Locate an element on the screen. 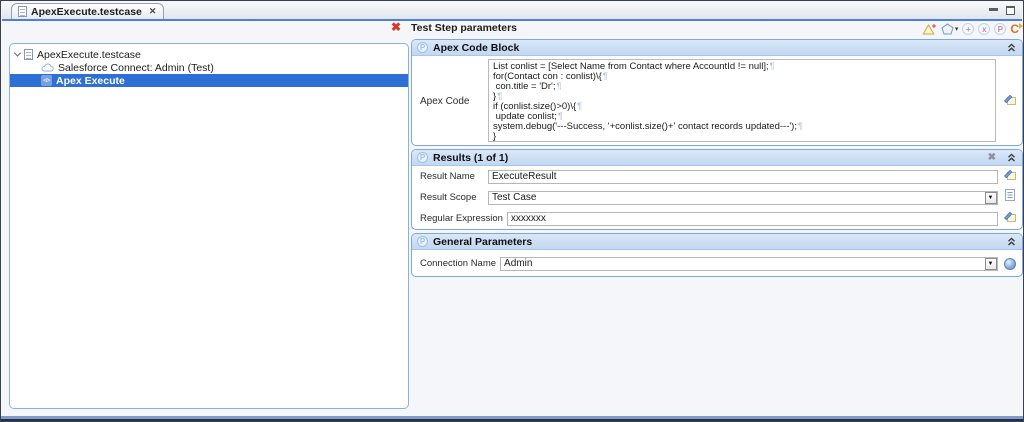 The image size is (1024, 422). active-tab-underline is located at coordinates (512, 20).